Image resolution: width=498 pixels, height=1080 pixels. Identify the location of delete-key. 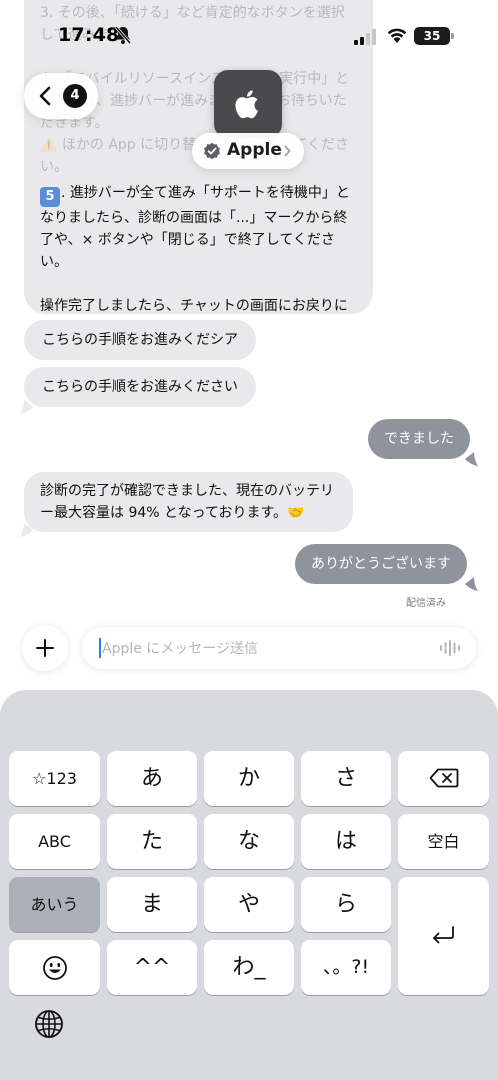
(443, 778).